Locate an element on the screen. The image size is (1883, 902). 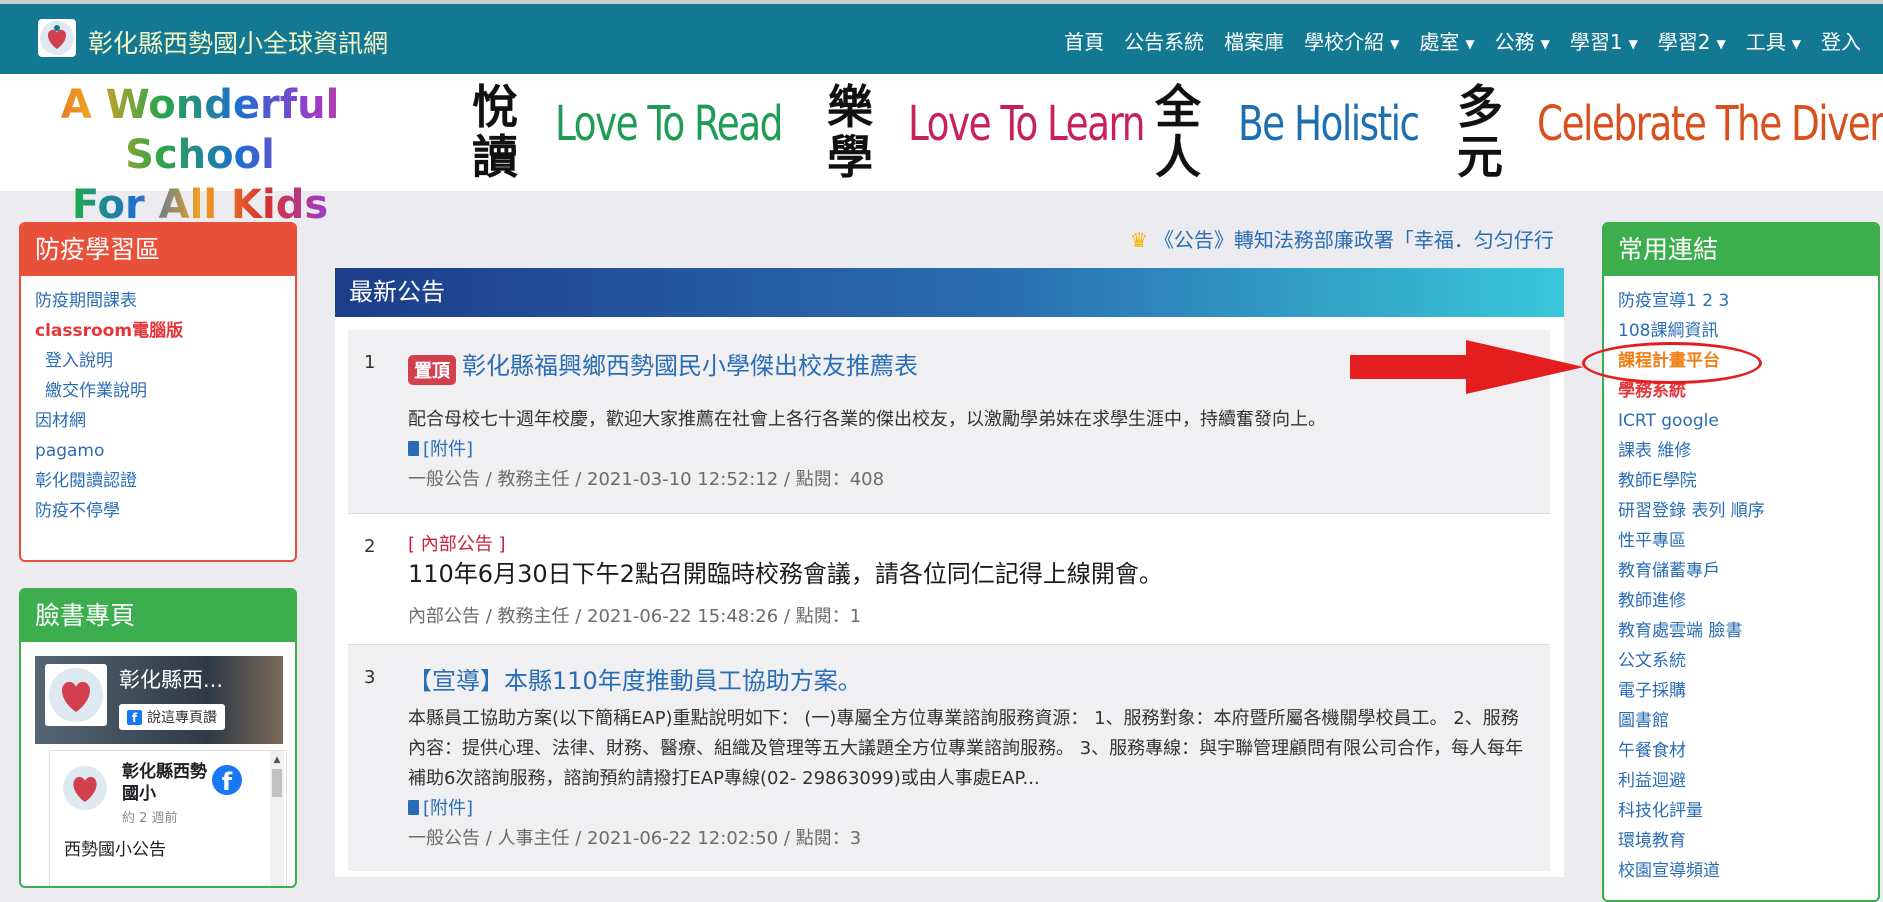
link-icrt-google: ICRT google is located at coordinates (1741, 421).